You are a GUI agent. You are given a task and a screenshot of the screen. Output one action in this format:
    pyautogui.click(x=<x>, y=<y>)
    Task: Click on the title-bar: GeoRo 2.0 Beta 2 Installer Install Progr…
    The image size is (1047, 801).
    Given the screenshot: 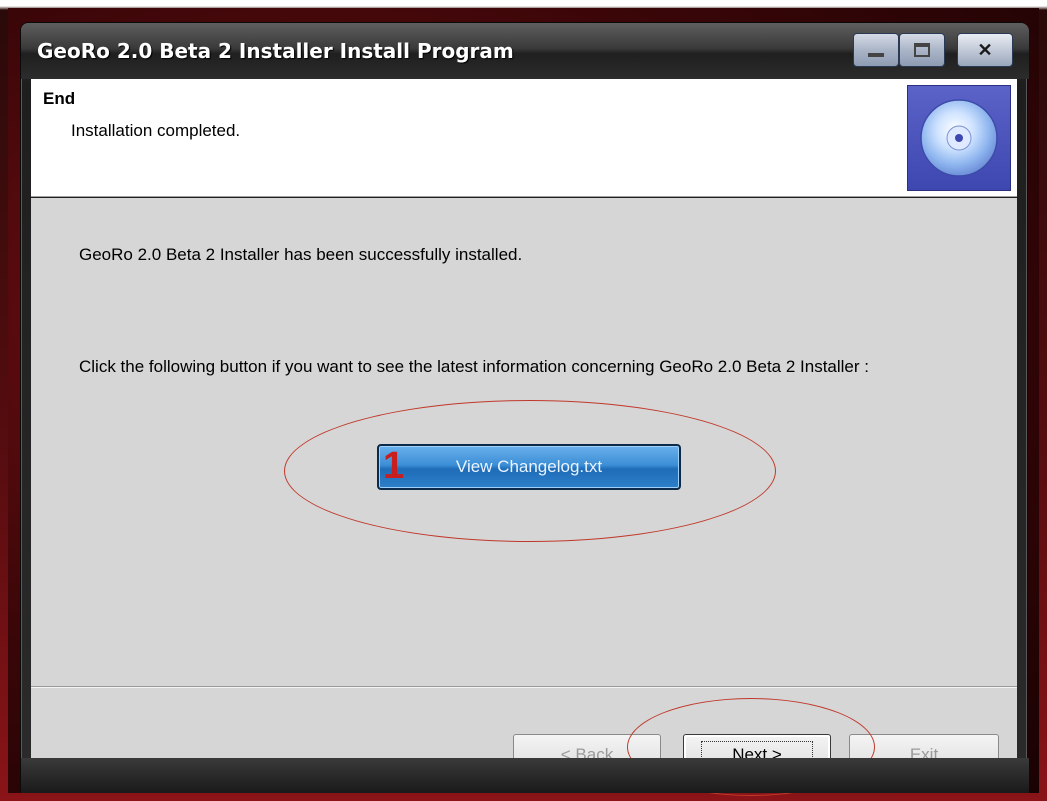 What is the action you would take?
    pyautogui.click(x=525, y=51)
    